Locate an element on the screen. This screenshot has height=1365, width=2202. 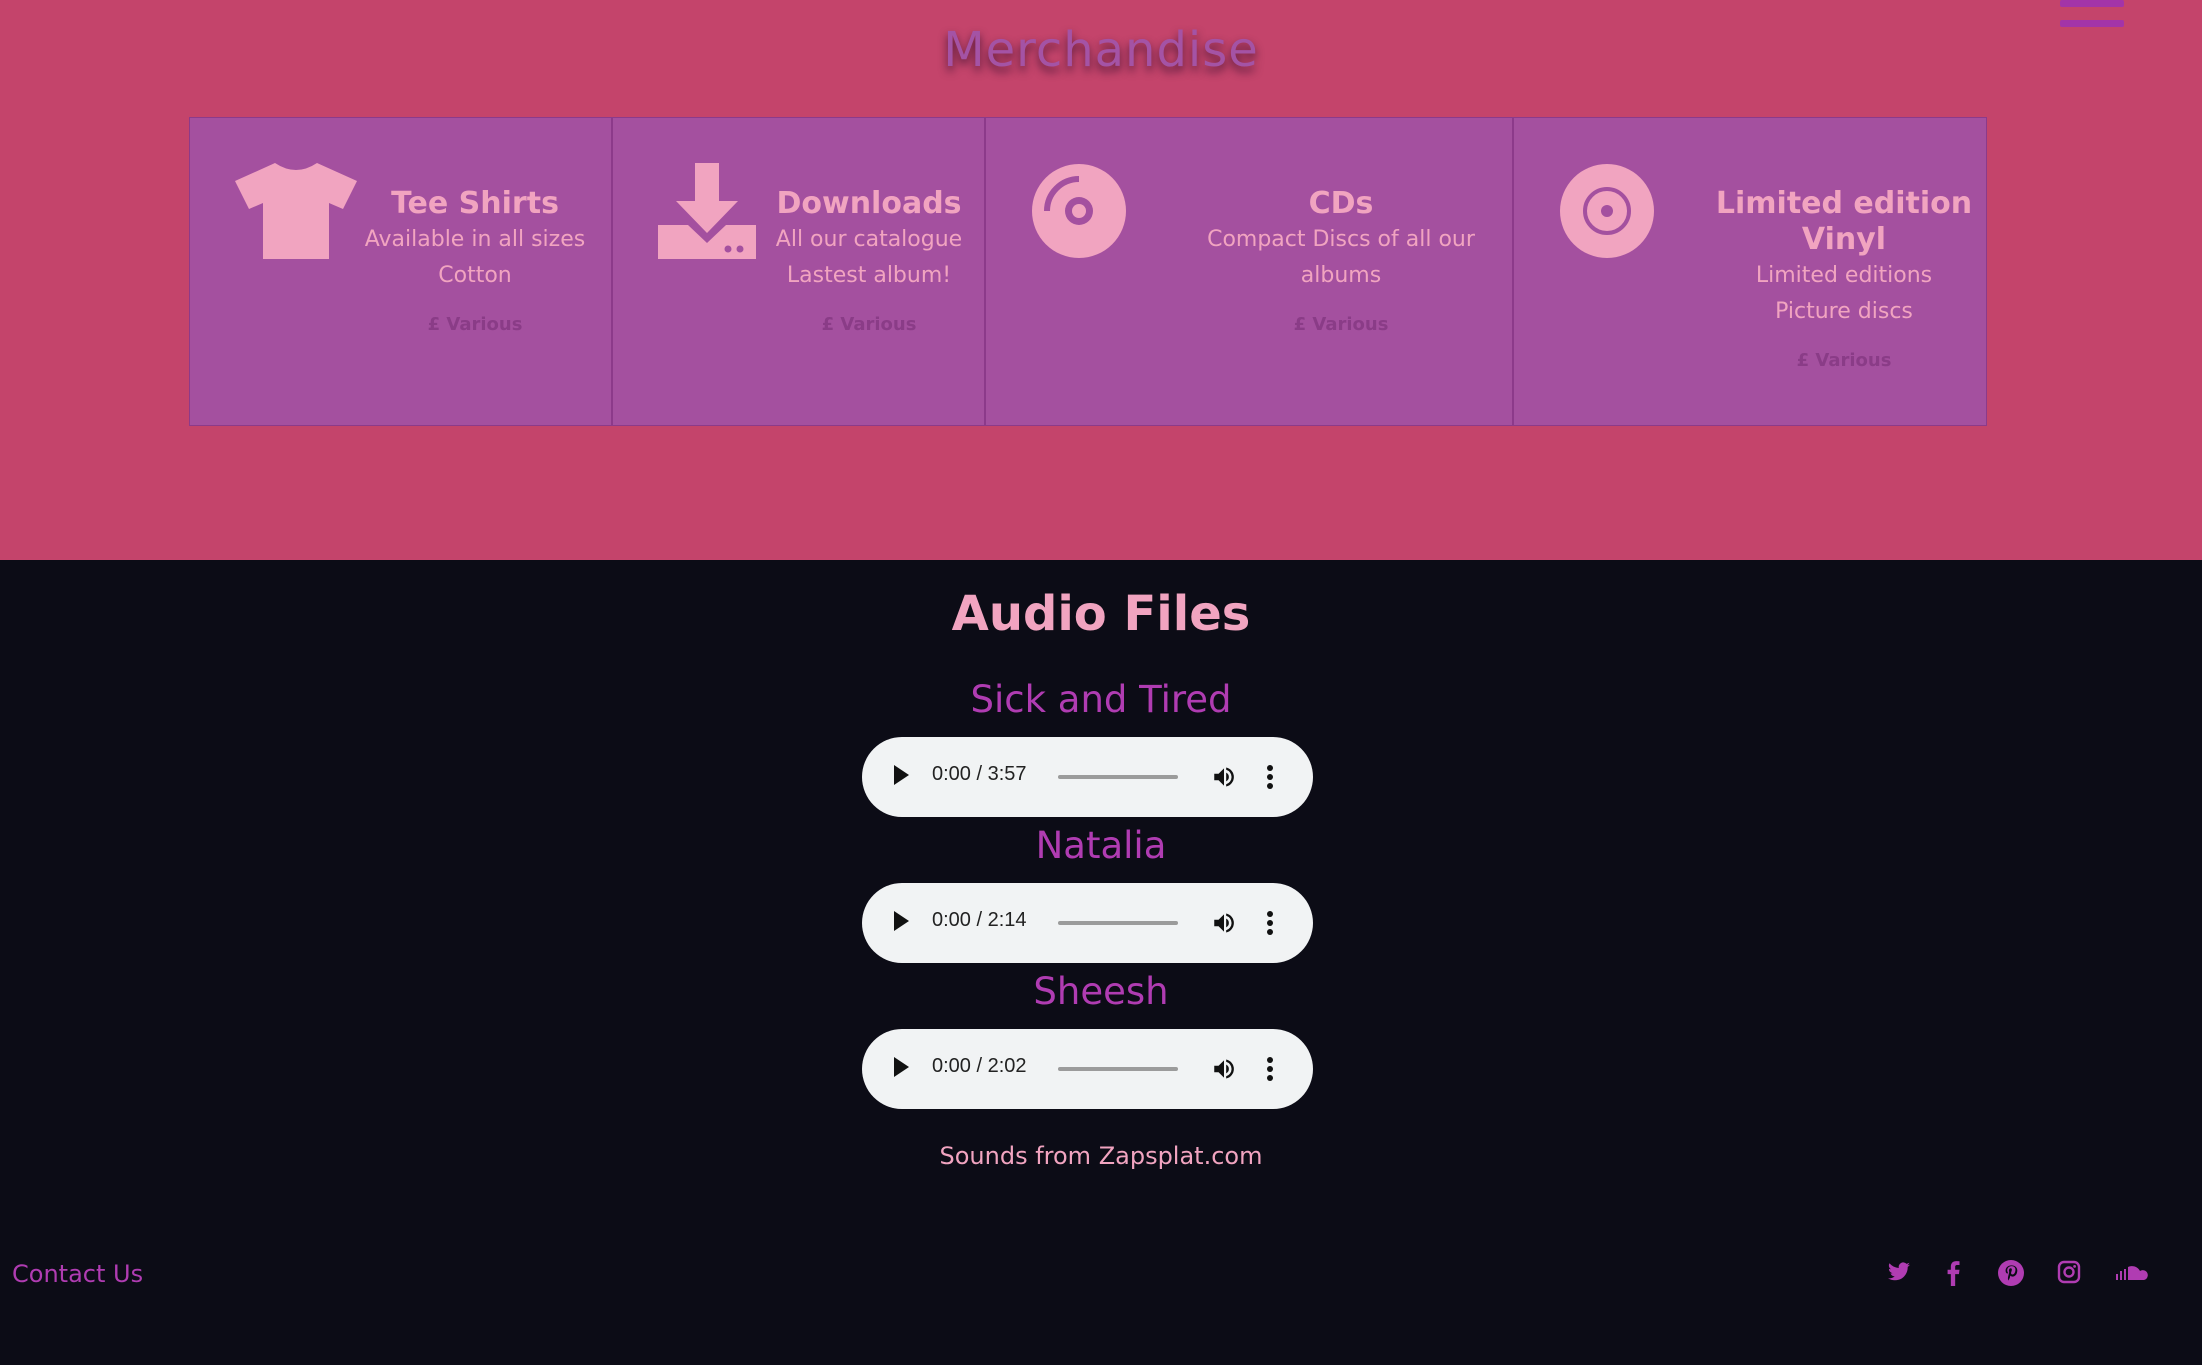
contact-us-link: Contact Us is located at coordinates (77, 1274).